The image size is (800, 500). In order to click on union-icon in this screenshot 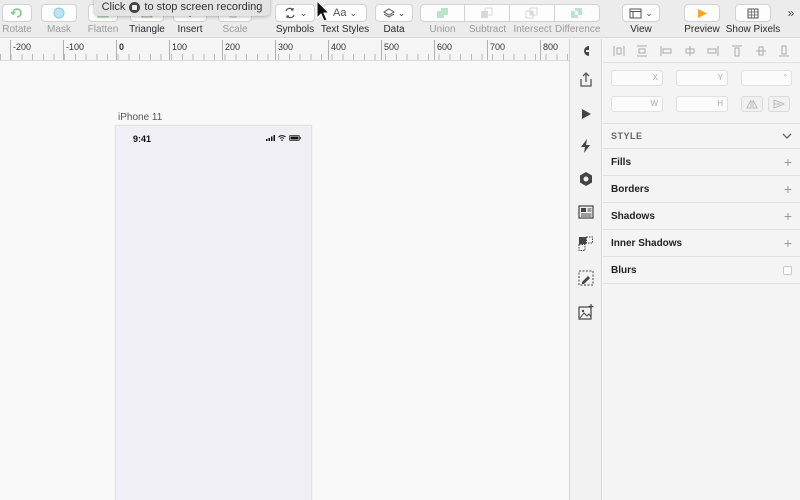, I will do `click(442, 13)`.